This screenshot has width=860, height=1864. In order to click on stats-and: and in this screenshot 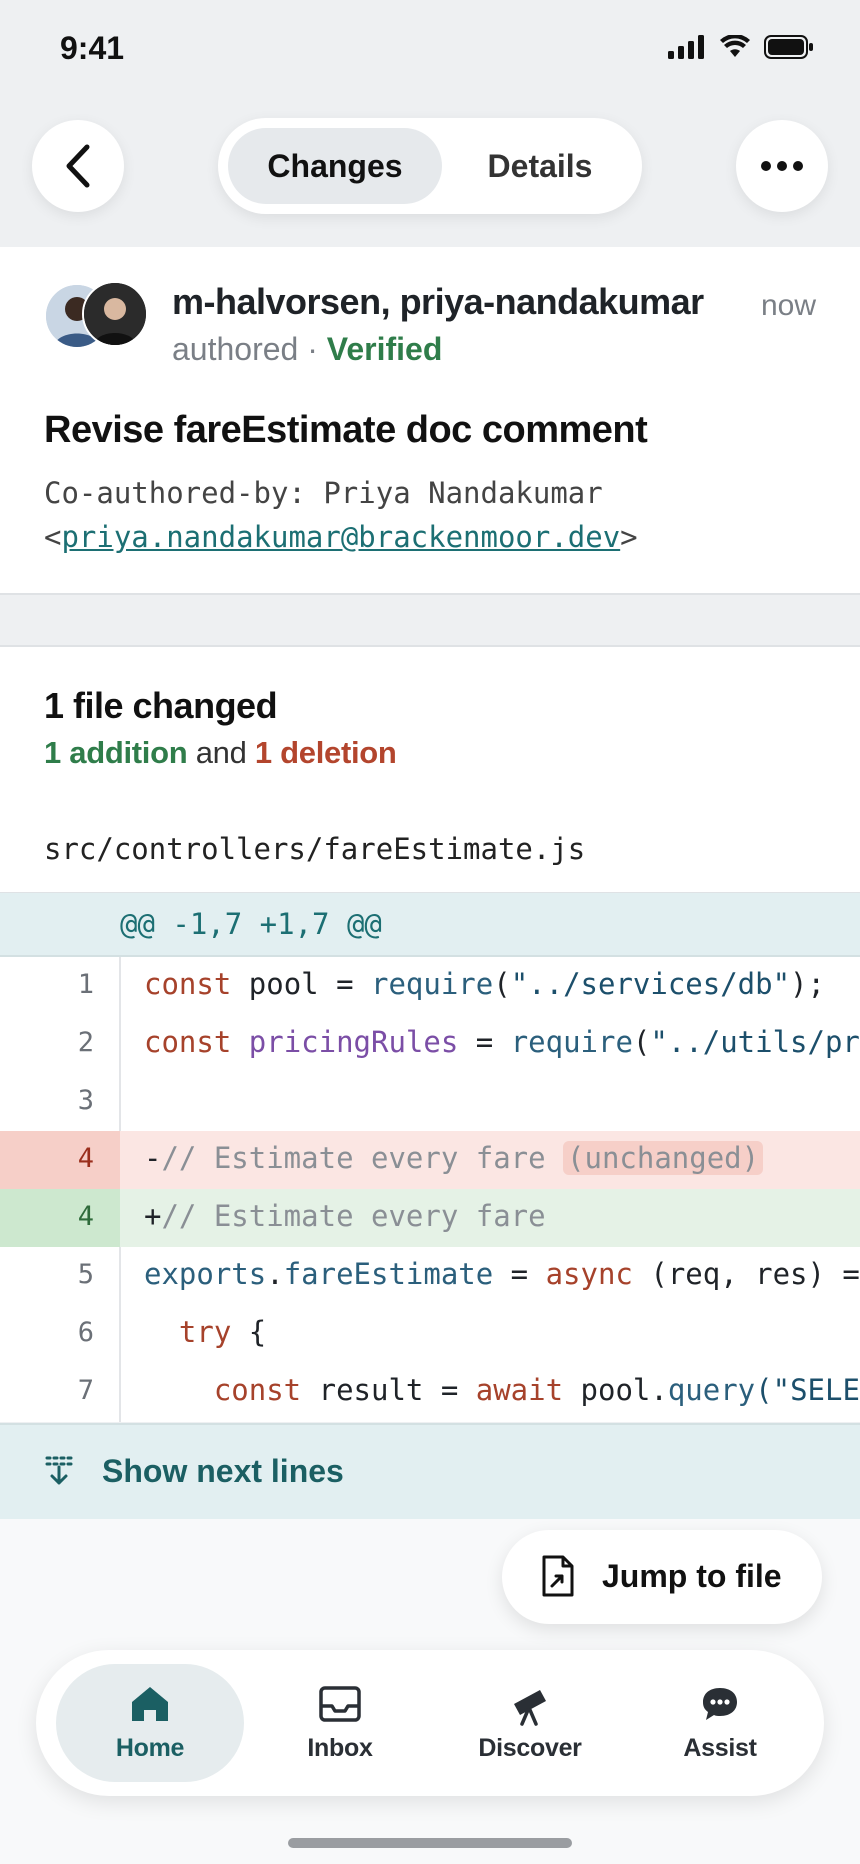, I will do `click(221, 752)`.